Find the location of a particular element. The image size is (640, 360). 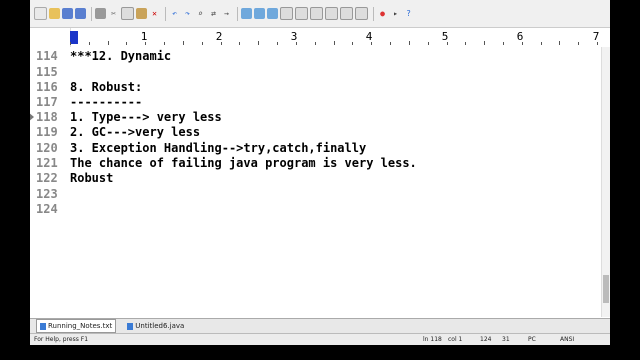

copy-icon is located at coordinates (127, 13).